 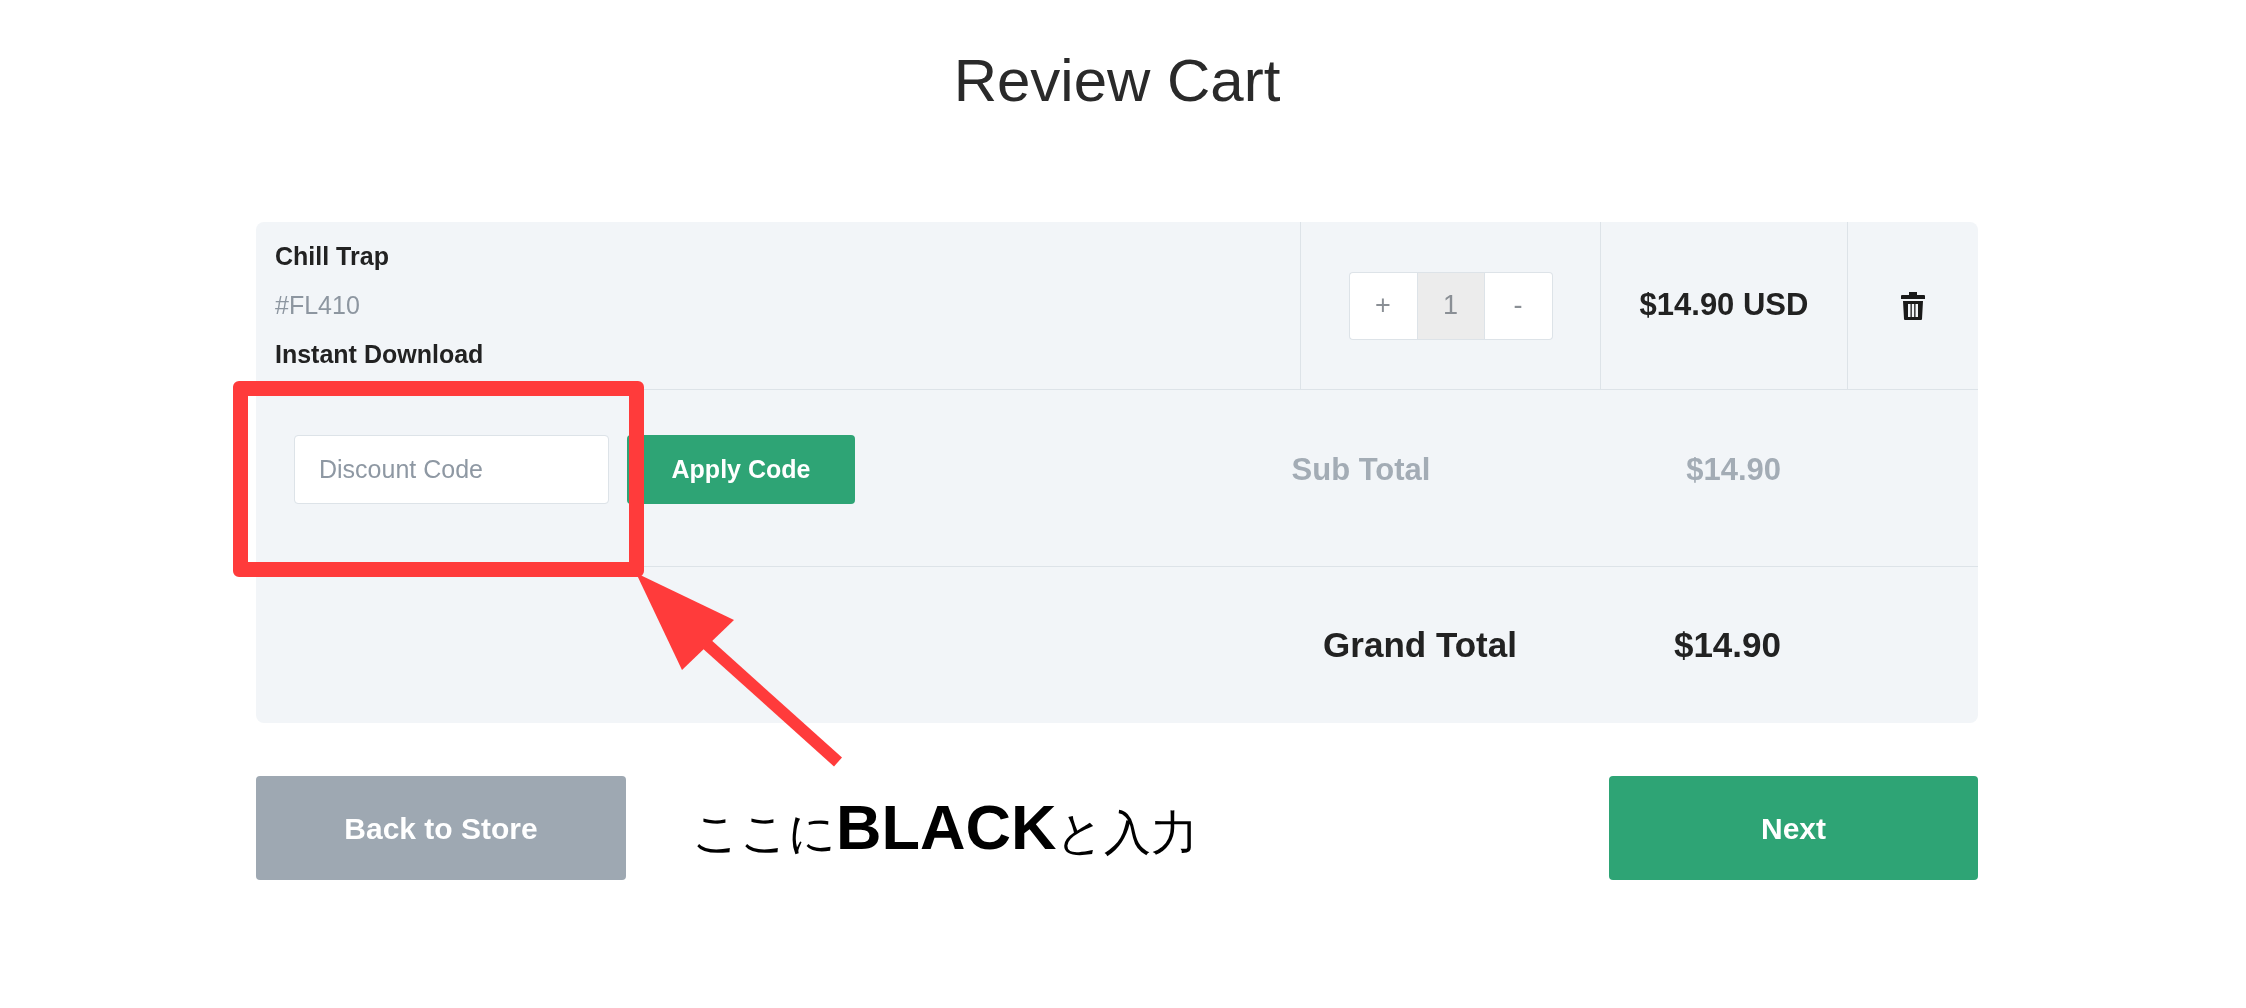 What do you see at coordinates (332, 256) in the screenshot?
I see `product-name: Chill Trap` at bounding box center [332, 256].